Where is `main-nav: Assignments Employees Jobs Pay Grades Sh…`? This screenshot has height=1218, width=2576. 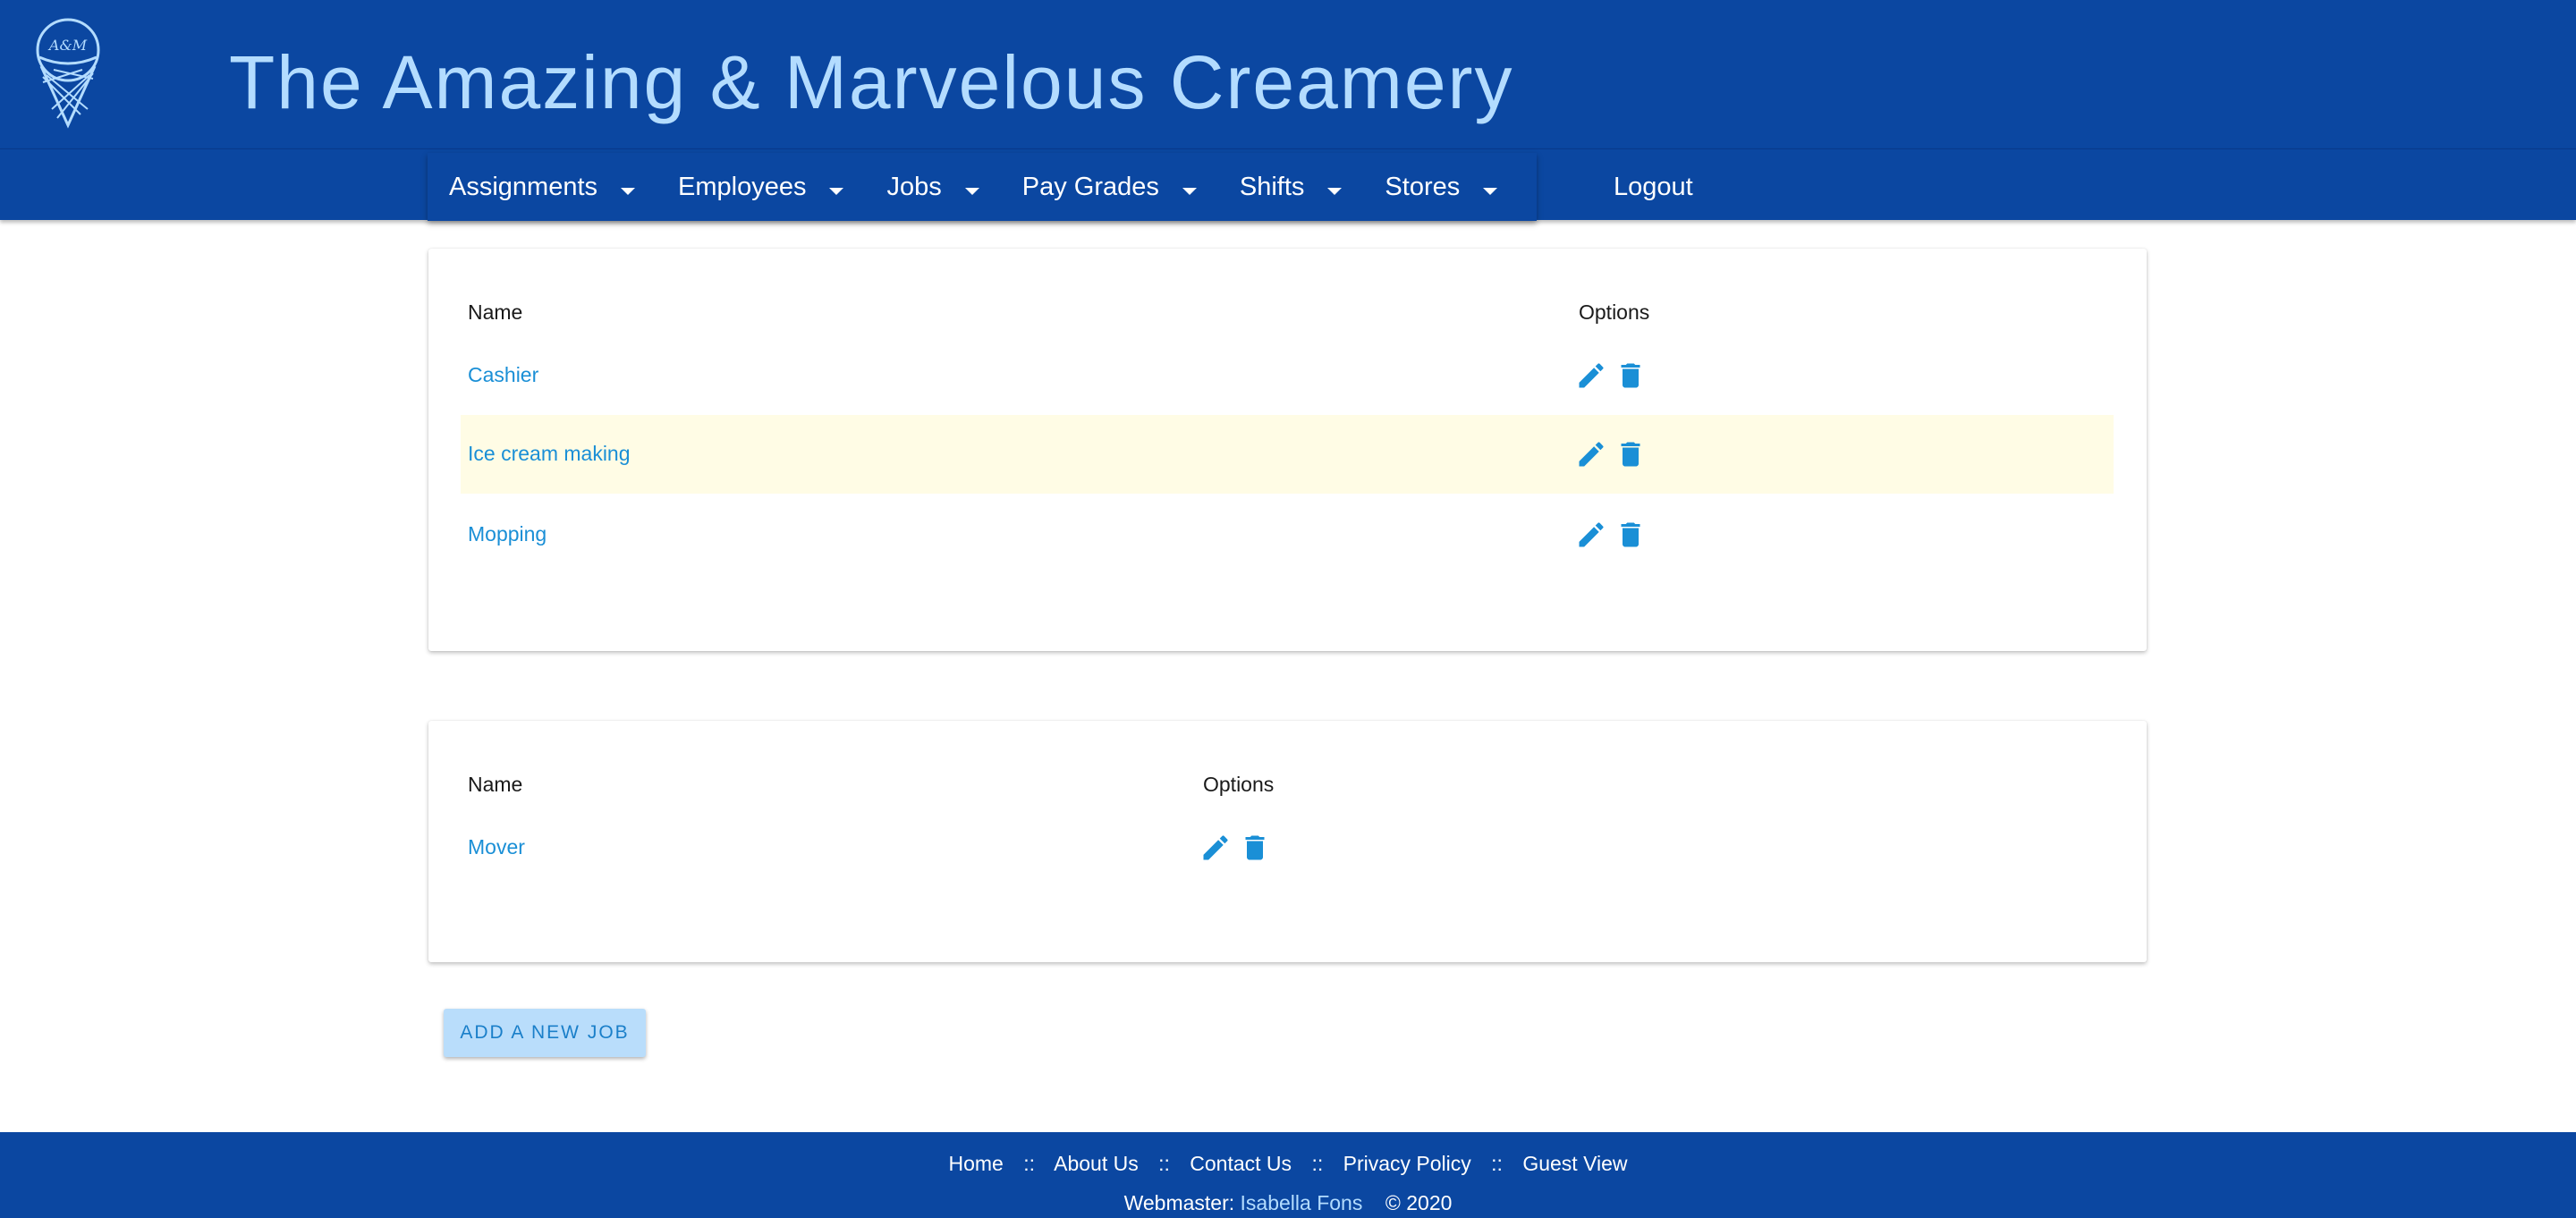 main-nav: Assignments Employees Jobs Pay Grades Sh… is located at coordinates (1288, 184).